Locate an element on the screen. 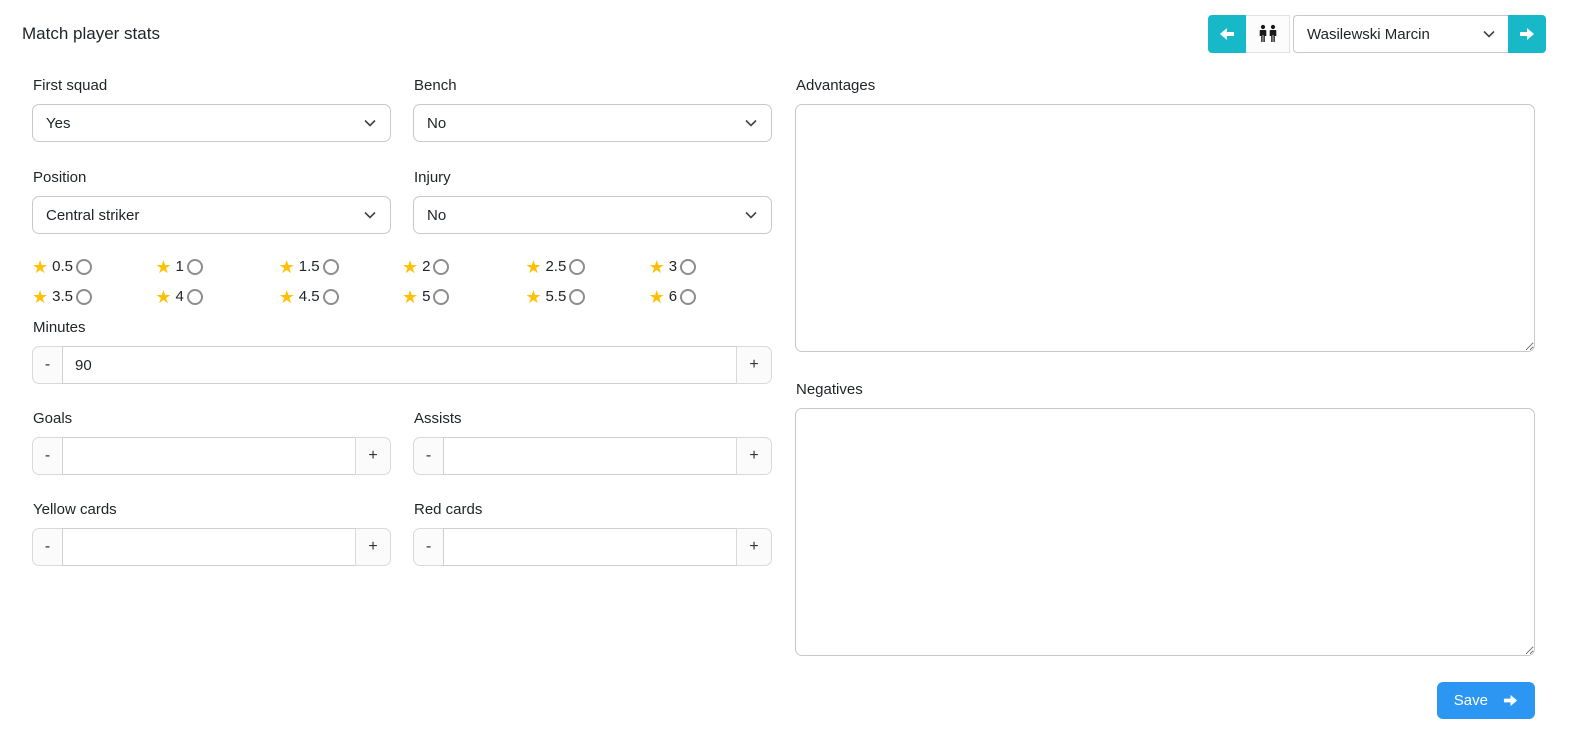  red-cards-field: Red cards - + is located at coordinates (592, 533).